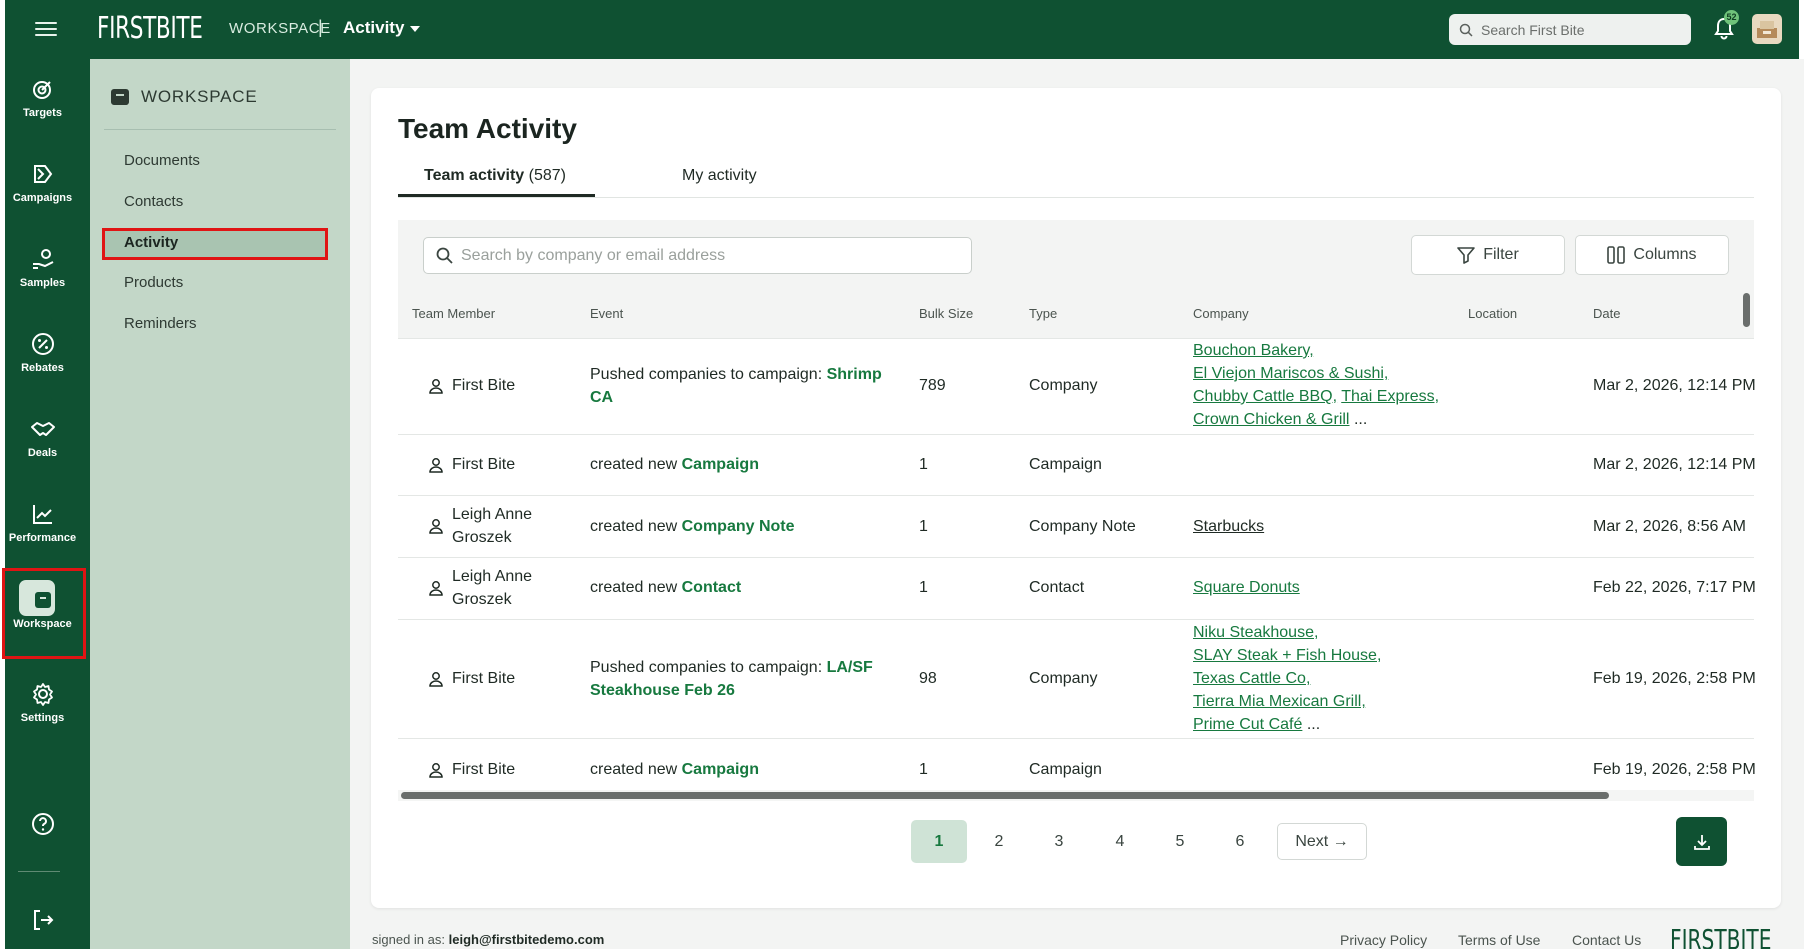 This screenshot has width=1804, height=949. What do you see at coordinates (1005, 795) in the screenshot?
I see `horizontal-scrollbar` at bounding box center [1005, 795].